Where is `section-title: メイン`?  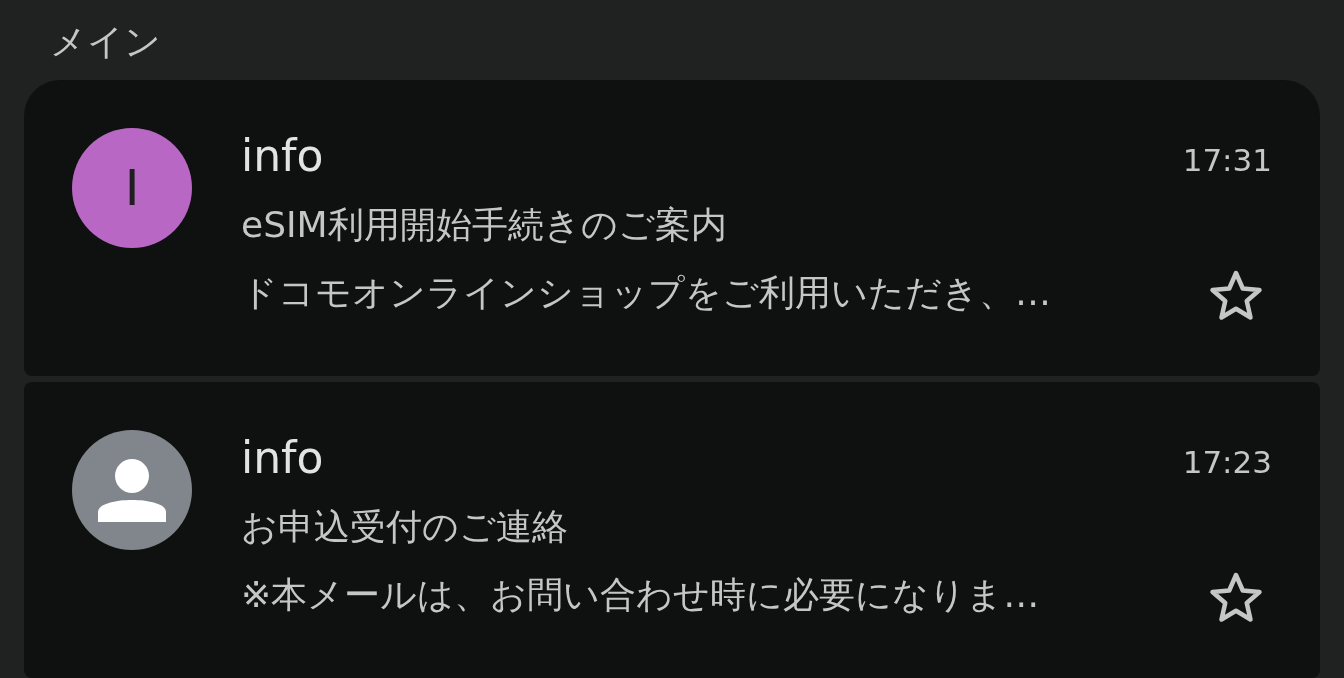
section-title: メイン is located at coordinates (105, 42).